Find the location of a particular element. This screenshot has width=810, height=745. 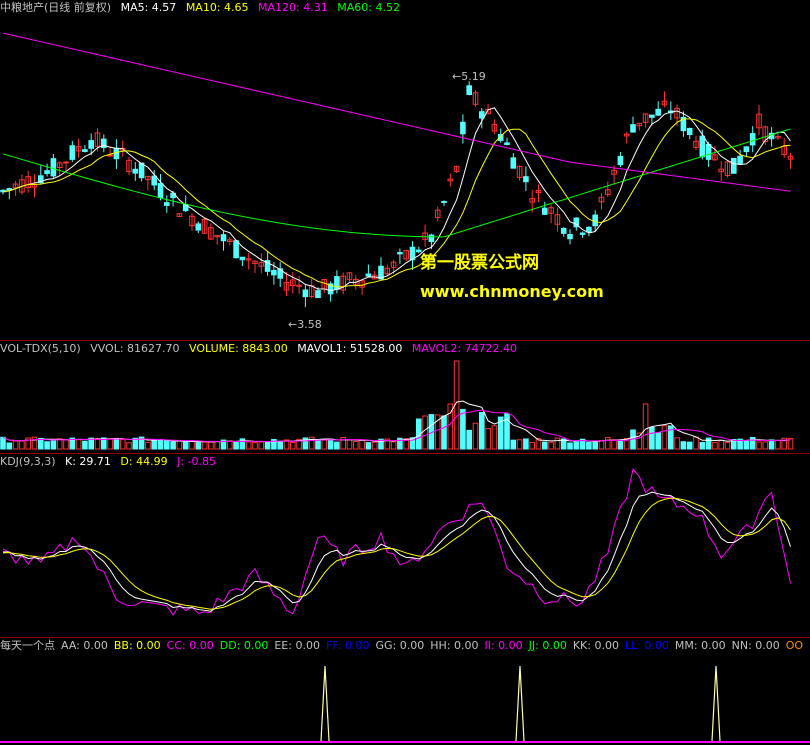

high-price-label: 5.19 is located at coordinates (473, 76).